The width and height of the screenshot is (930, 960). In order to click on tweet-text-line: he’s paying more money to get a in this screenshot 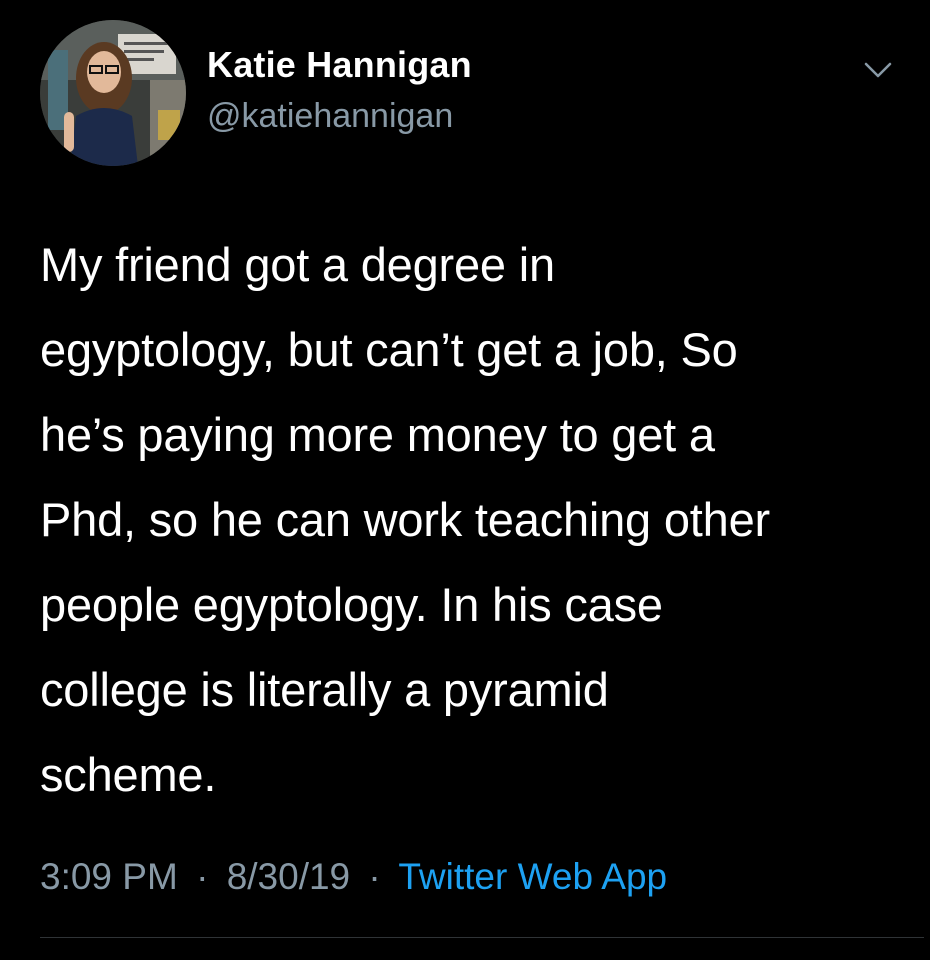, I will do `click(377, 434)`.